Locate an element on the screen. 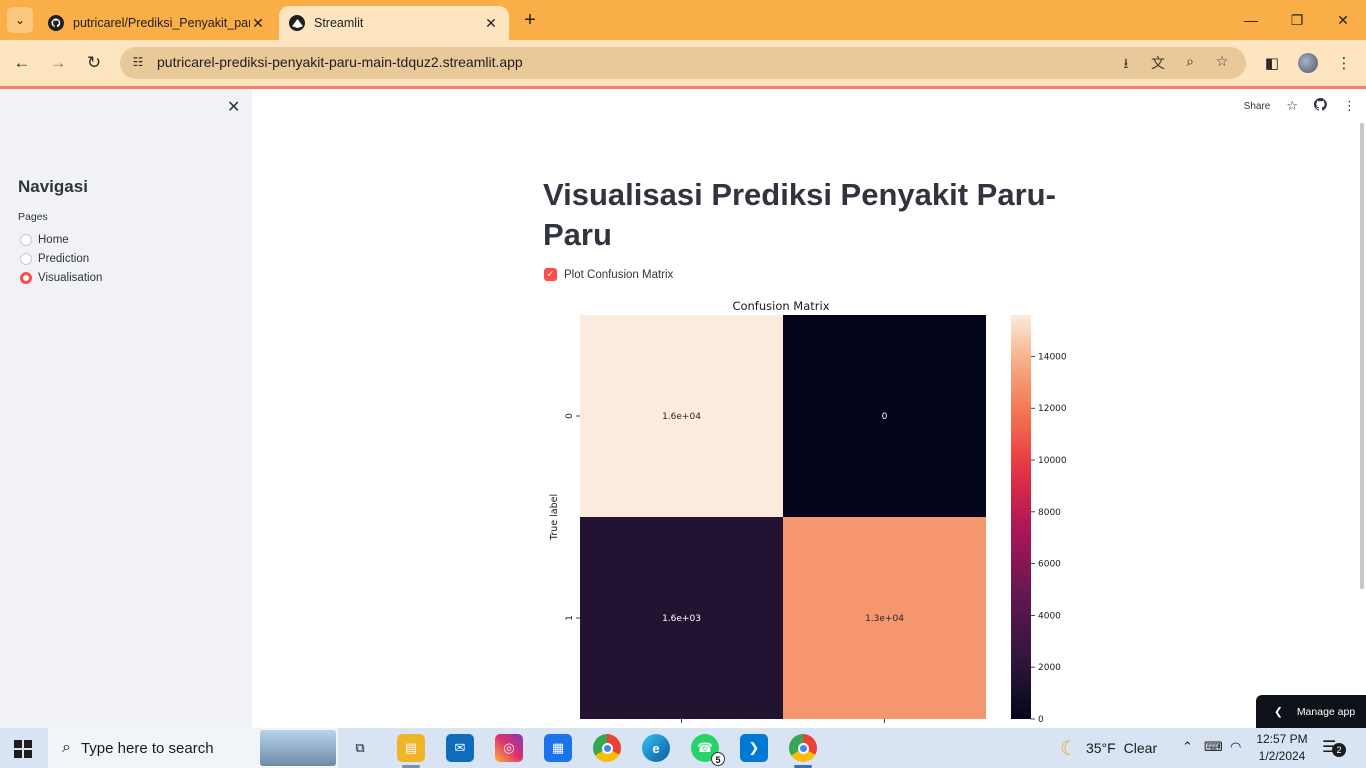 This screenshot has height=768, width=1366. notification-center-icon: ☰ 2 is located at coordinates (1334, 747).